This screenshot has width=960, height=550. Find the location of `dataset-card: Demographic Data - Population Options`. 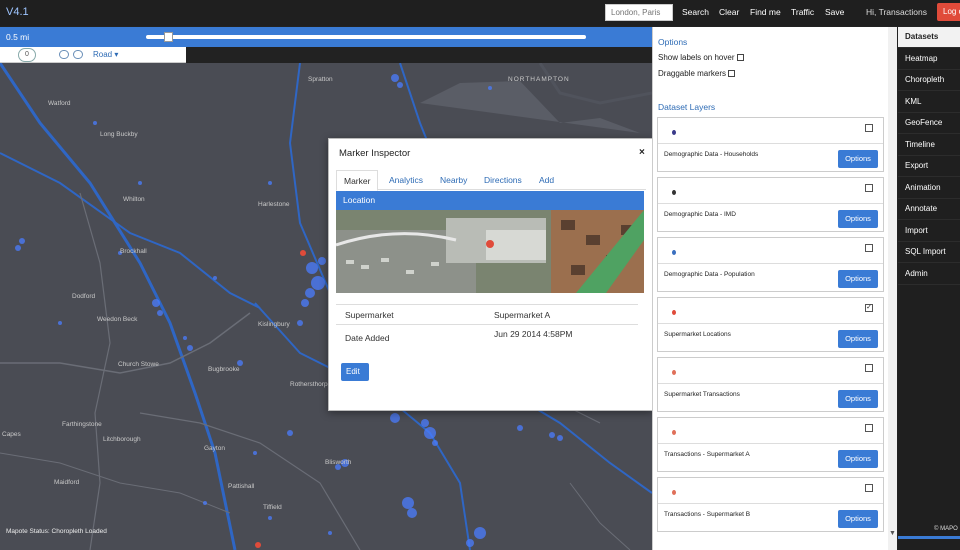

dataset-card: Demographic Data - Population Options is located at coordinates (770, 264).